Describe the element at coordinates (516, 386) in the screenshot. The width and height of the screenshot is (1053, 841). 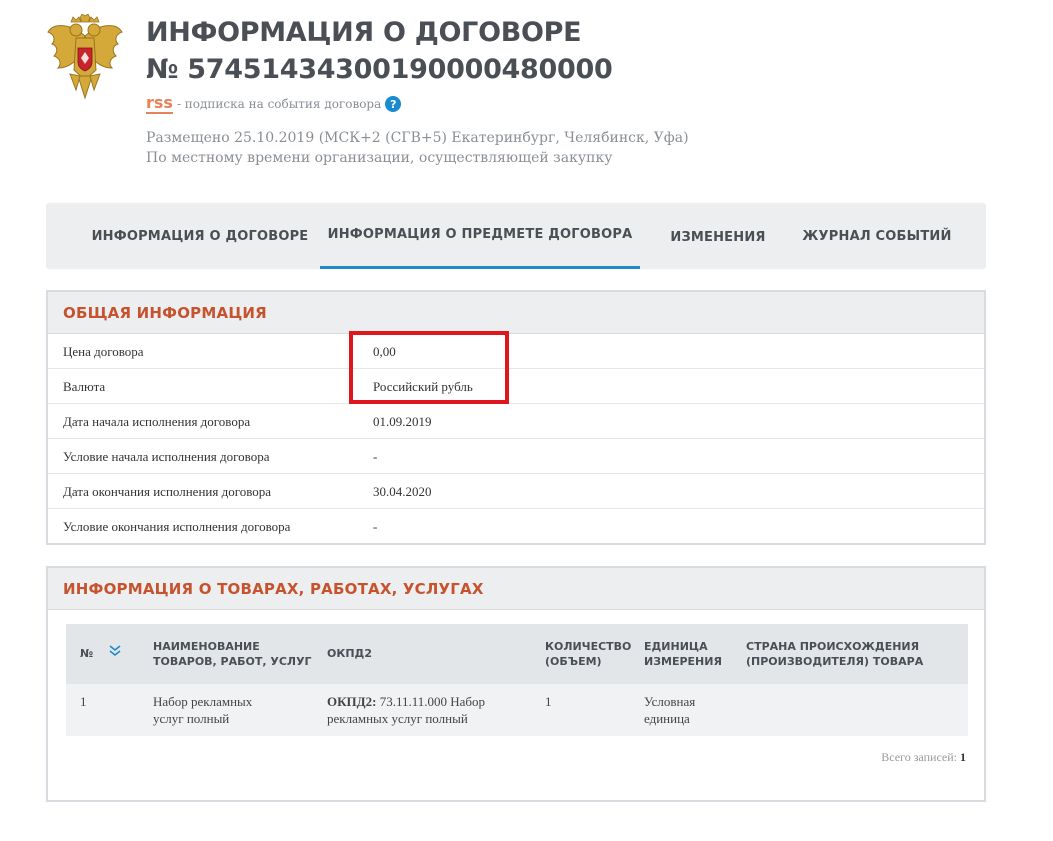
I see `info-row-currency: Валюта Российский рубль` at that location.